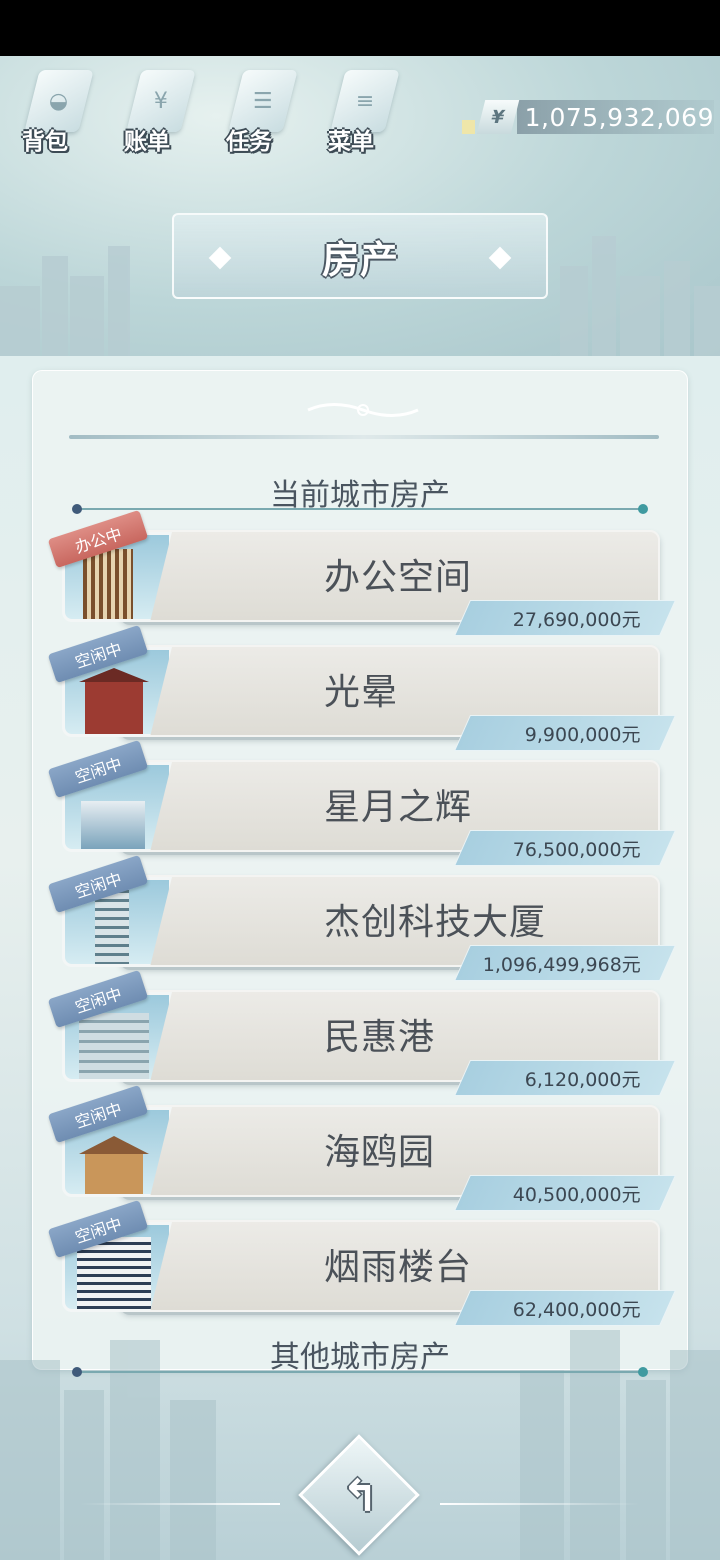 Image resolution: width=720 pixels, height=1560 pixels. Describe the element at coordinates (361, 692) in the screenshot. I see `property-name: 光晕` at that location.